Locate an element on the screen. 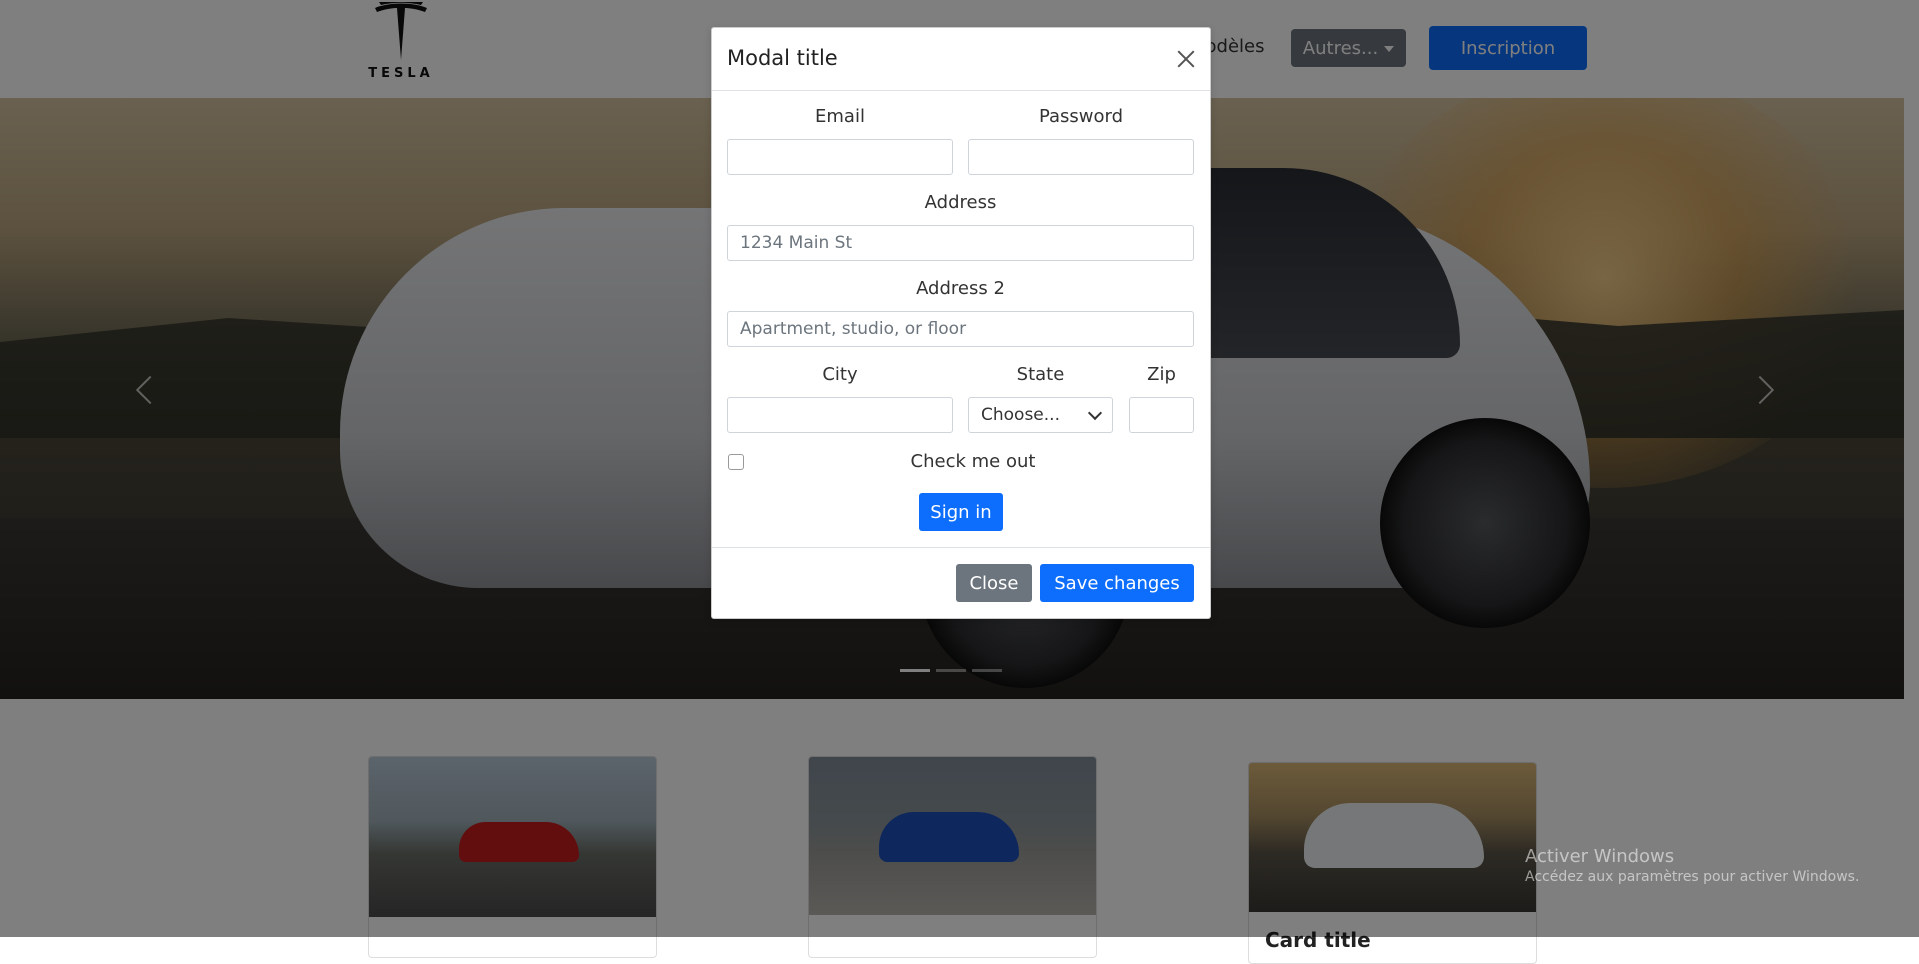 The height and width of the screenshot is (964, 1919). modal-footer: Close Save changes is located at coordinates (961, 583).